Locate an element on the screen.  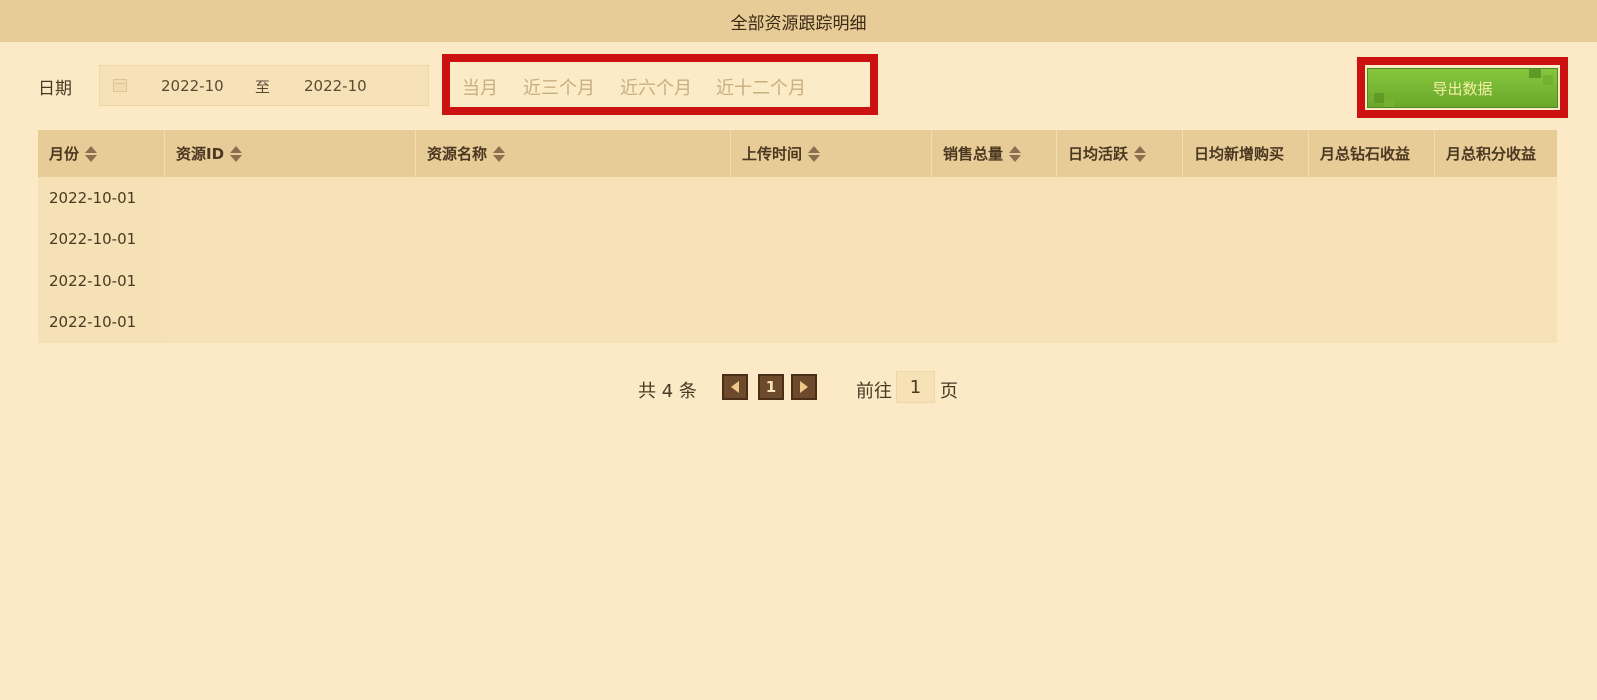
column-header-monthly-points-revenue: 月总积分收益 is located at coordinates (1496, 153).